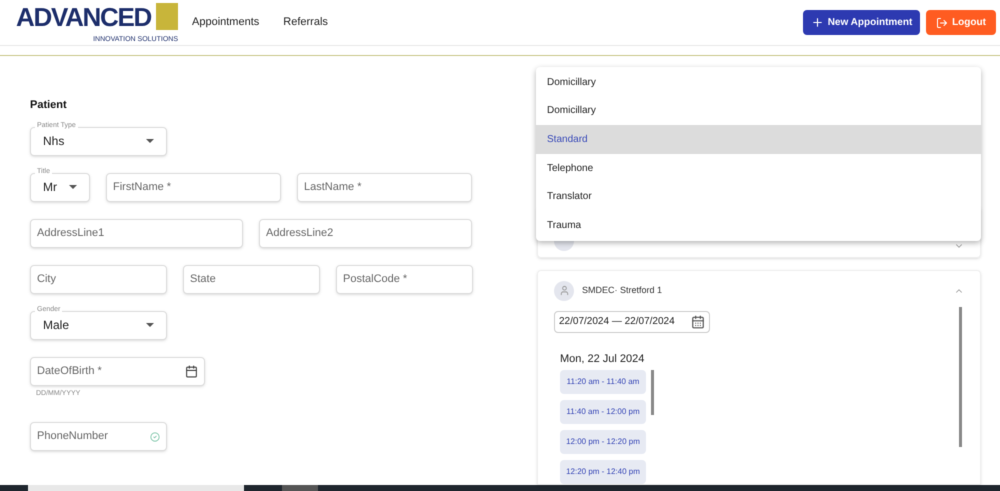 The height and width of the screenshot is (491, 1000). I want to click on new-appointment-button: New Appointment, so click(861, 22).